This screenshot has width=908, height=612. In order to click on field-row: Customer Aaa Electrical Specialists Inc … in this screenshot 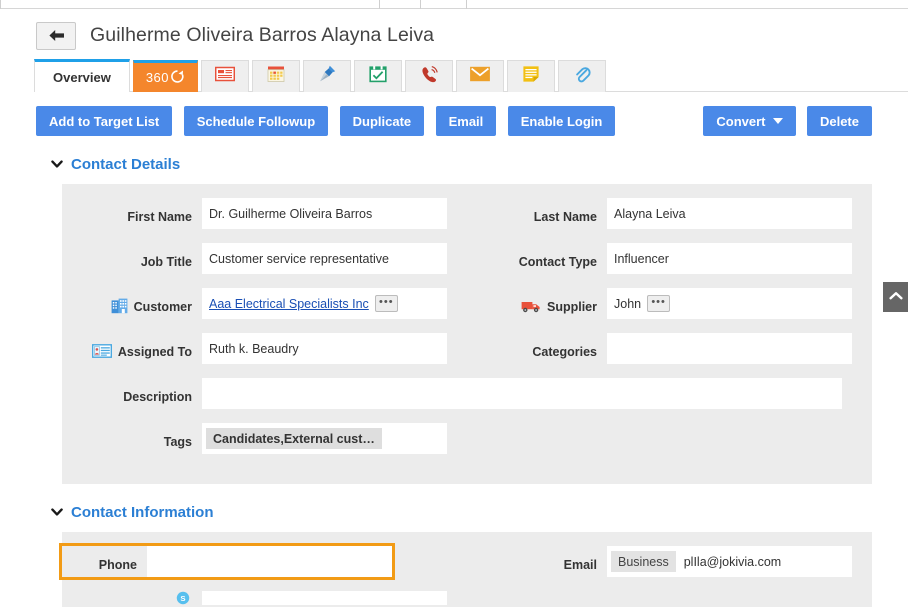, I will do `click(467, 310)`.